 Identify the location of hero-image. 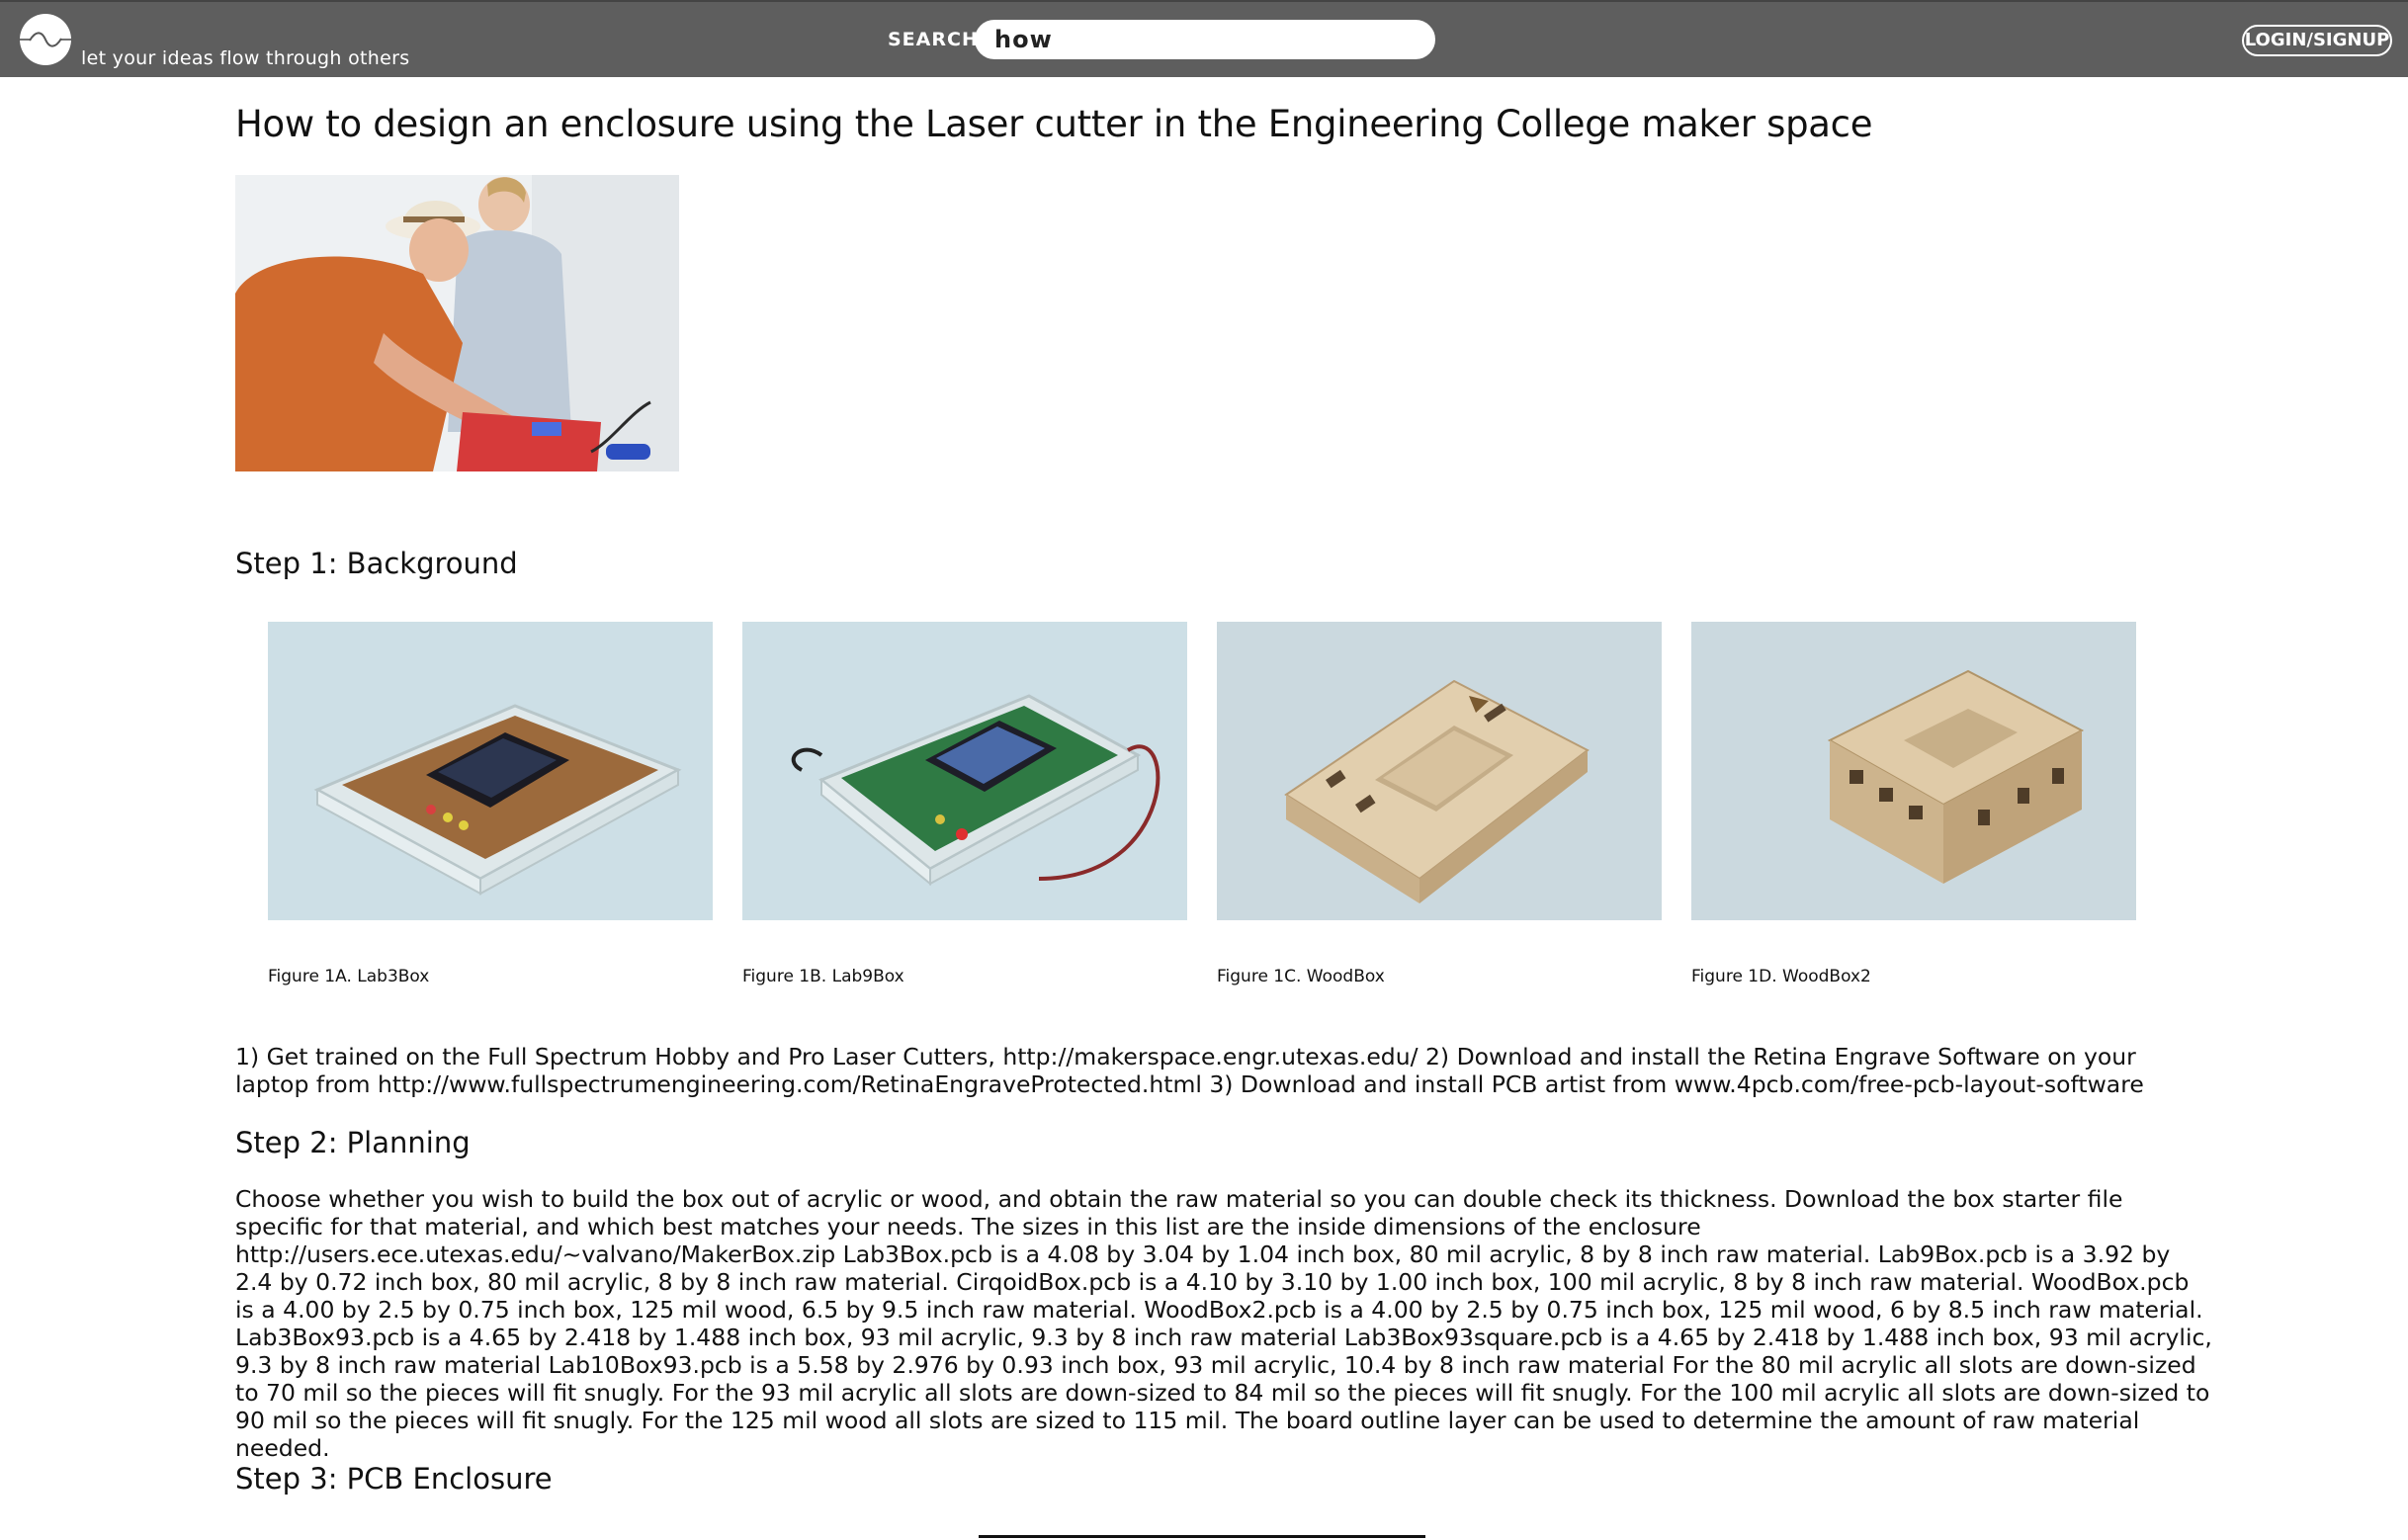
(457, 323).